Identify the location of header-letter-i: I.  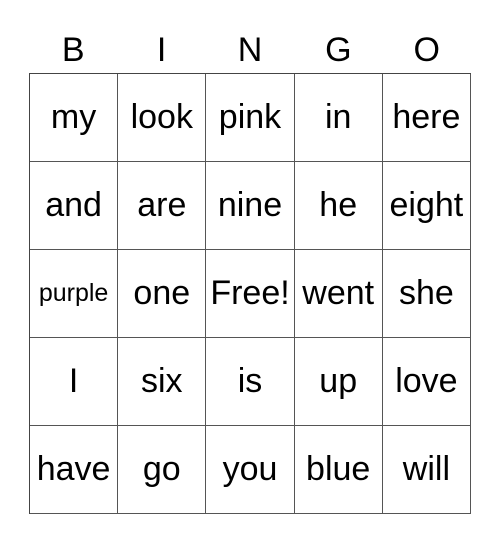
(161, 50).